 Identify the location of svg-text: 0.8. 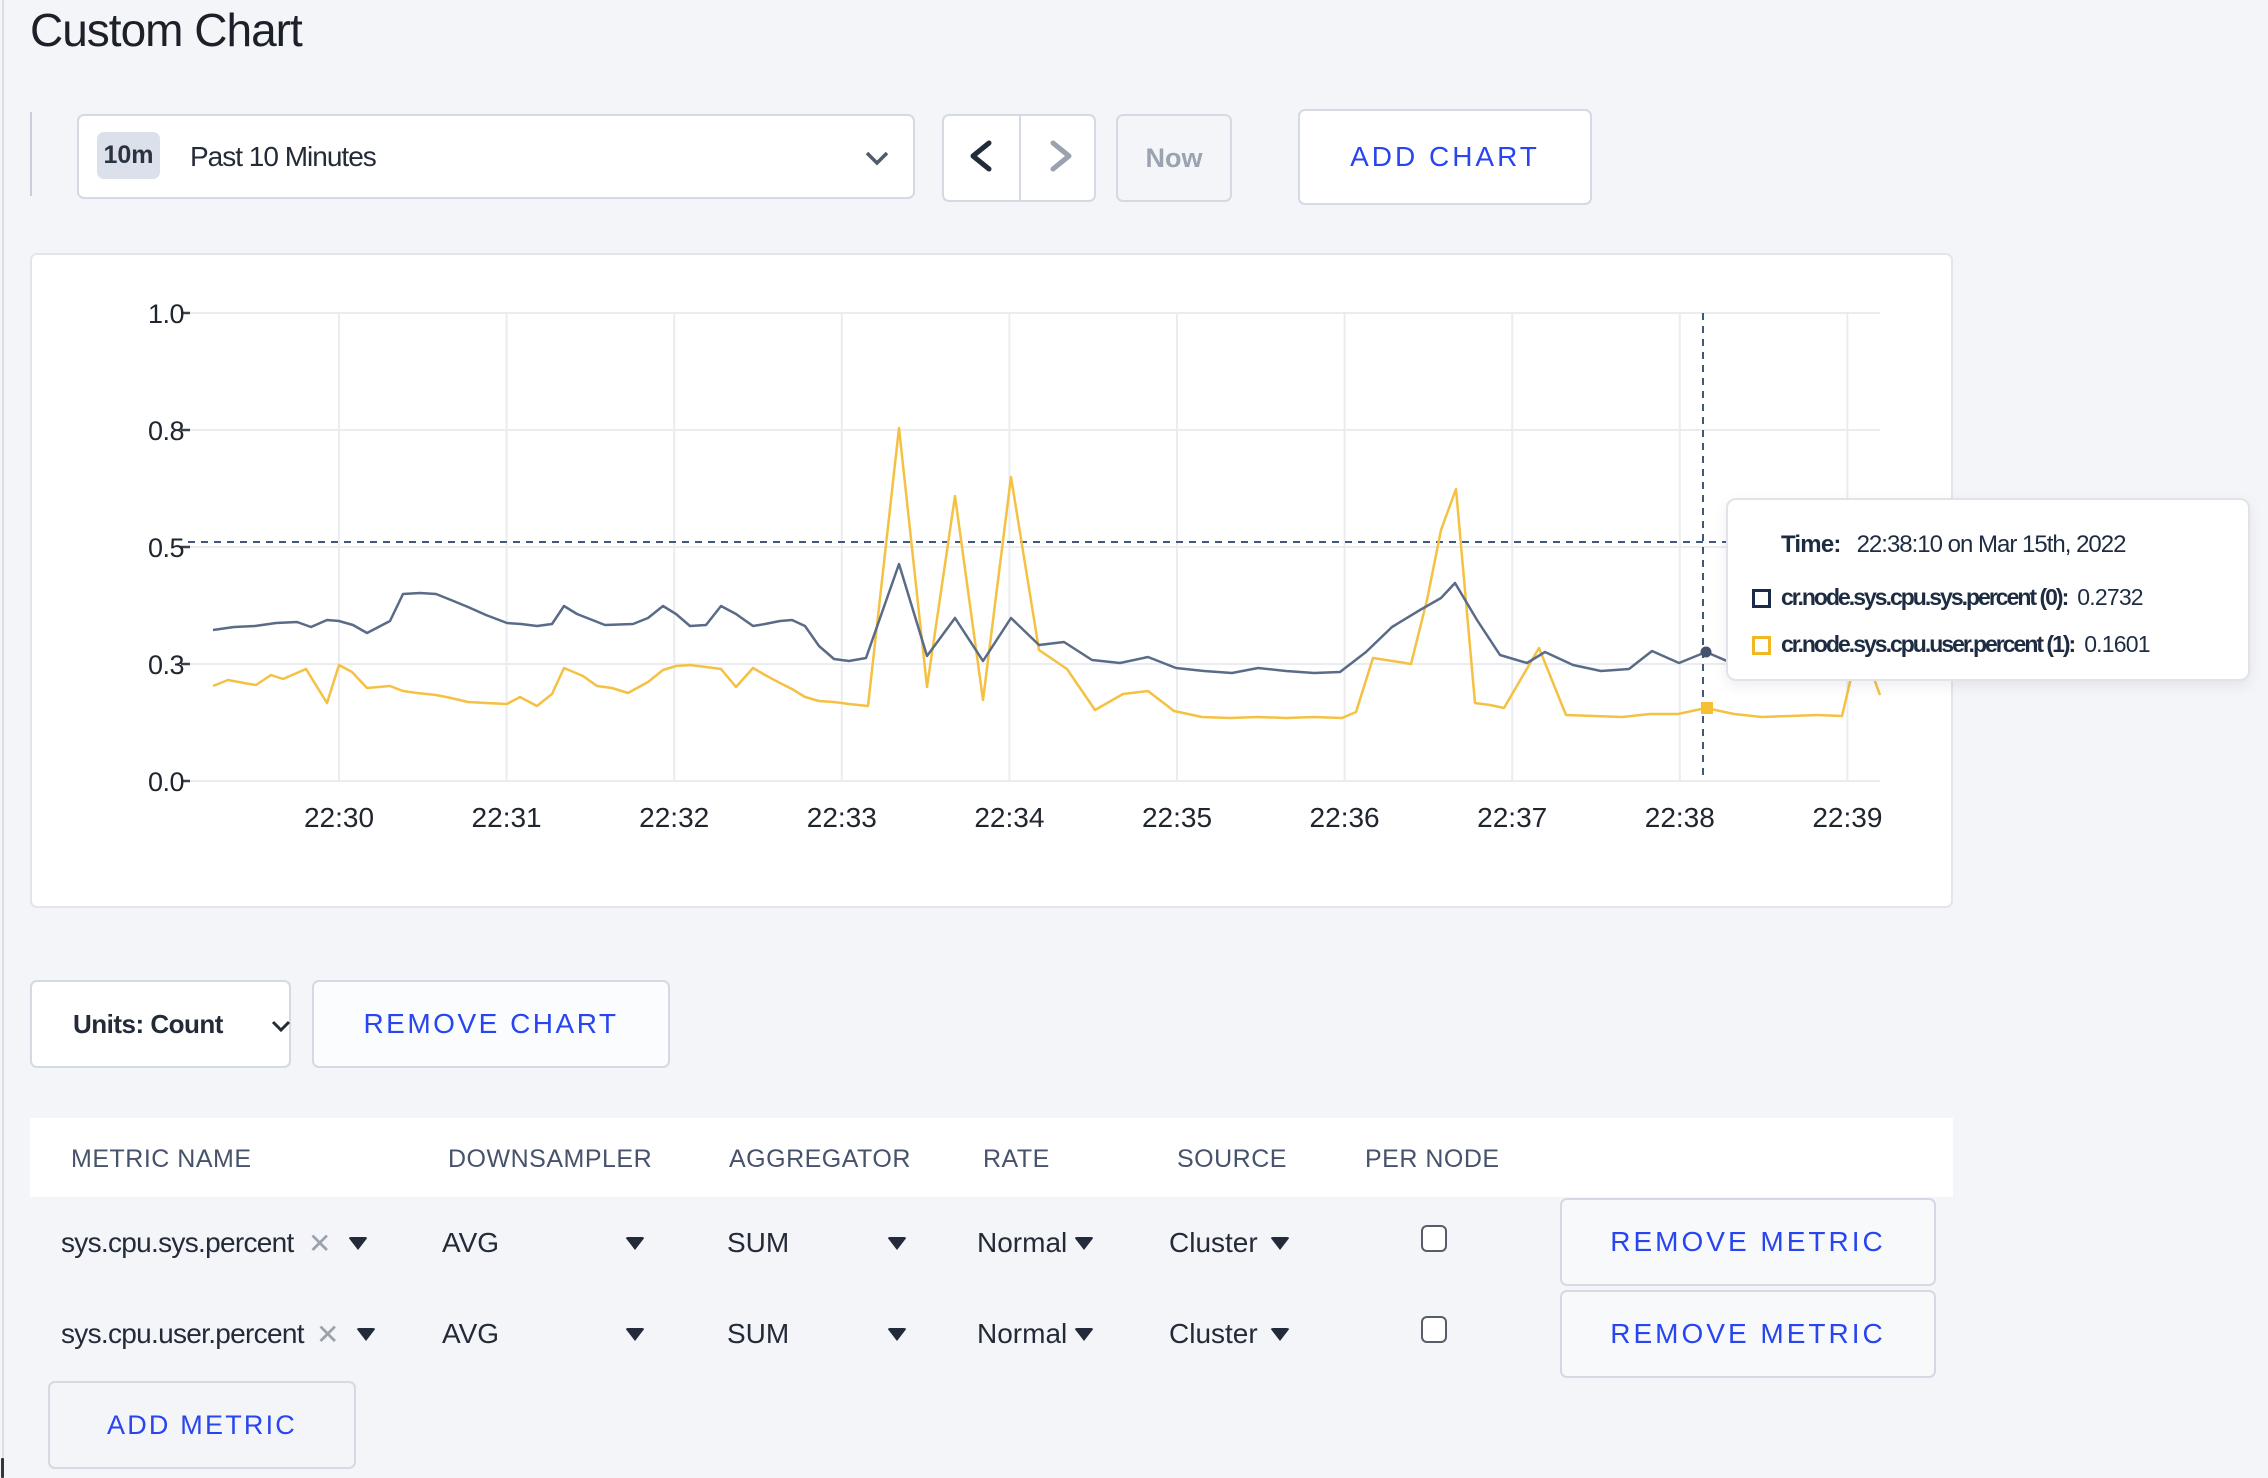
(166, 431).